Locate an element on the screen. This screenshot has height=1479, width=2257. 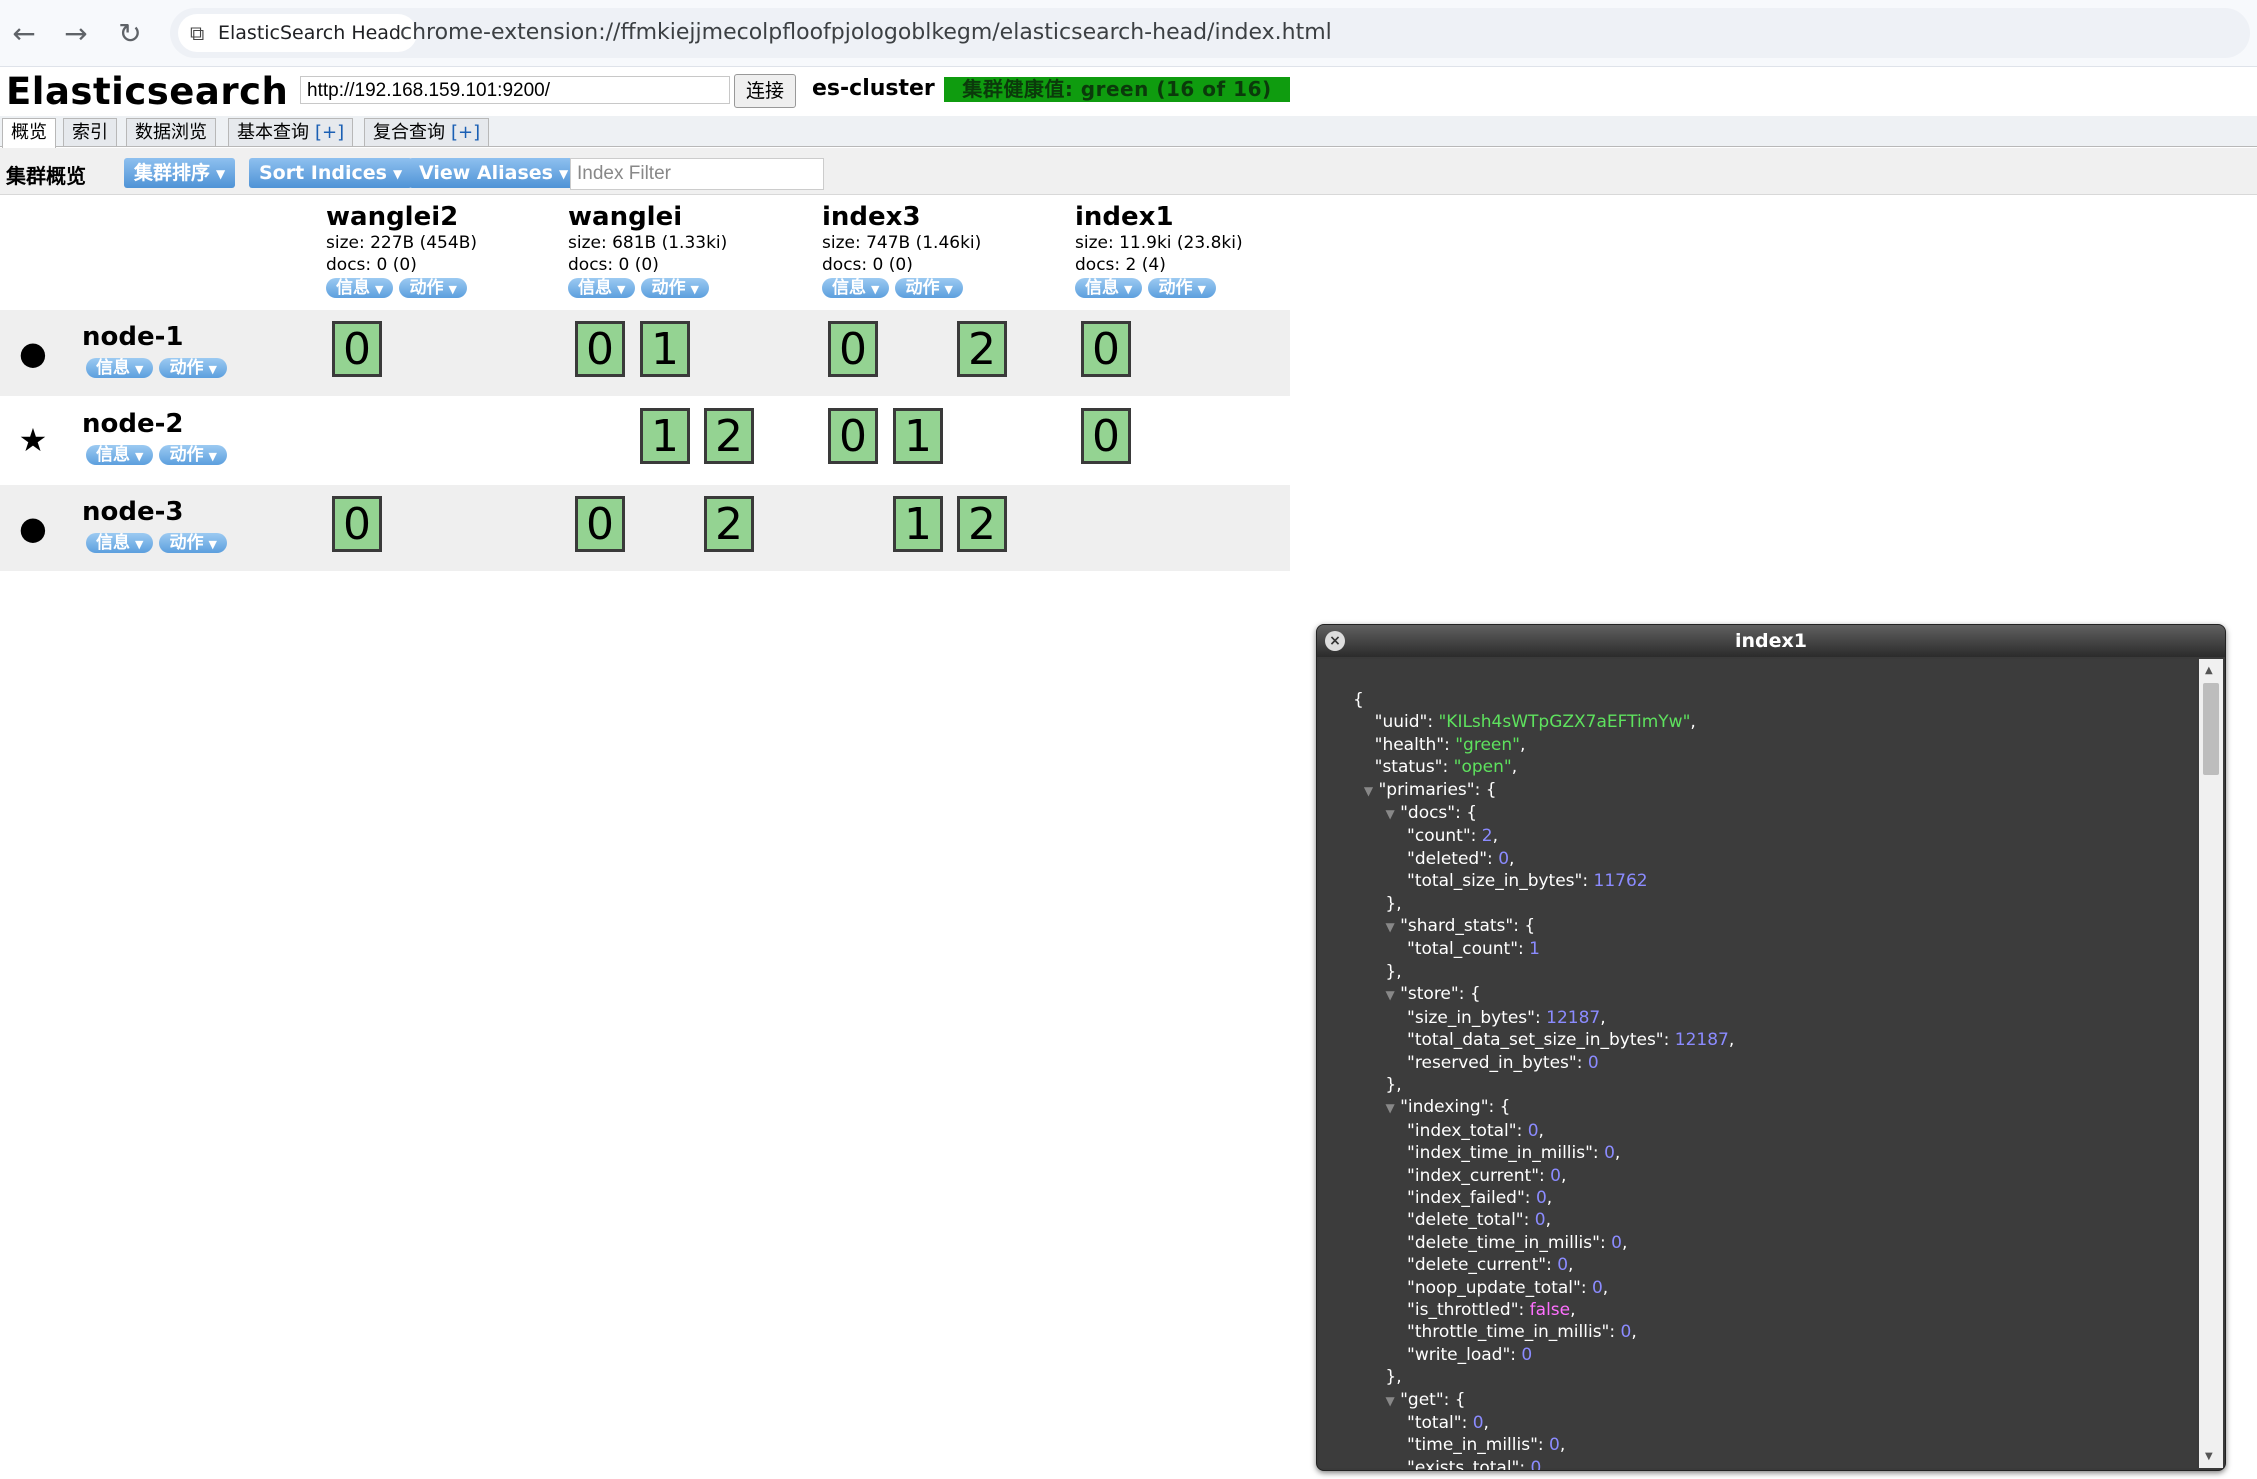
node-name: node-2 is located at coordinates (133, 424).